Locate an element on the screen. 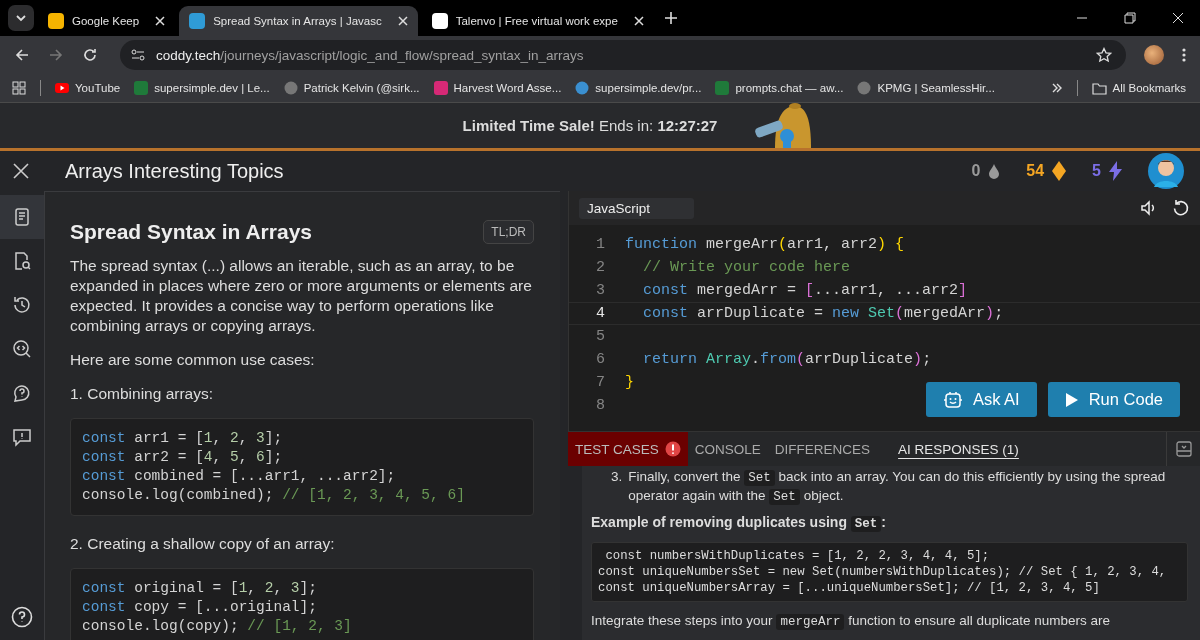 Image resolution: width=1200 pixels, height=640 pixels. bookmark: YouTube is located at coordinates (88, 88).